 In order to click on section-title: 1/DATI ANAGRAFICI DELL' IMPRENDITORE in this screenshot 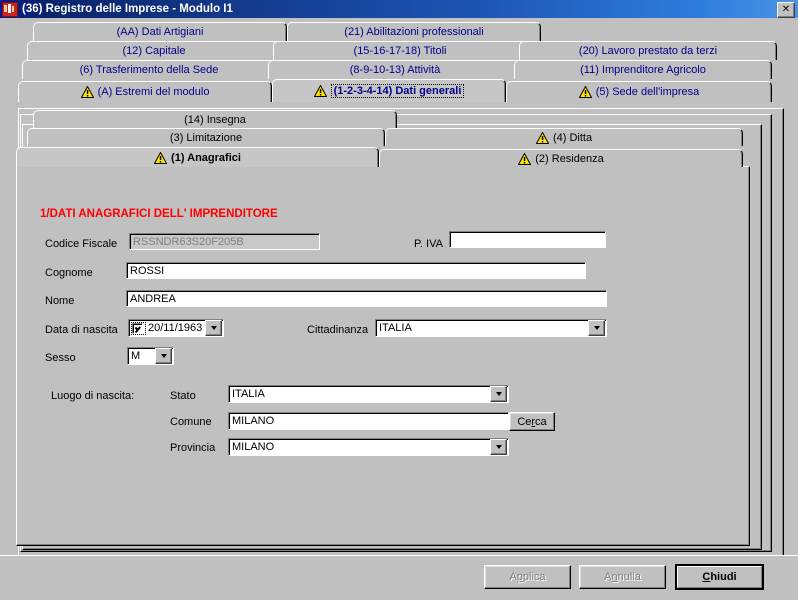, I will do `click(159, 214)`.